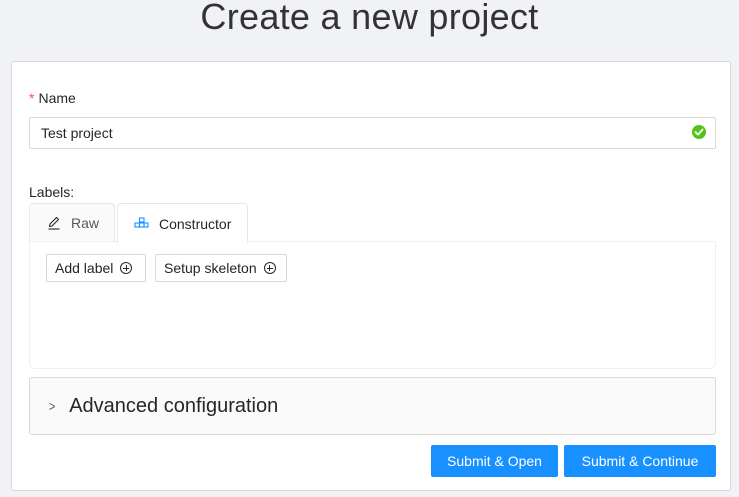 The image size is (739, 497). Describe the element at coordinates (372, 406) in the screenshot. I see `advanced-configuration-collapse: > Advanced configuration` at that location.